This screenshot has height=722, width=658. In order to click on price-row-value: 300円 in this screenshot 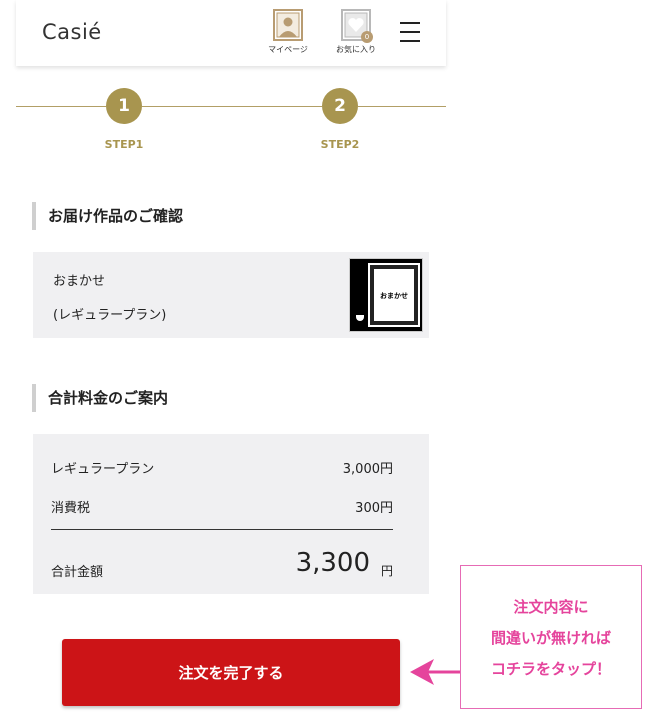, I will do `click(374, 508)`.